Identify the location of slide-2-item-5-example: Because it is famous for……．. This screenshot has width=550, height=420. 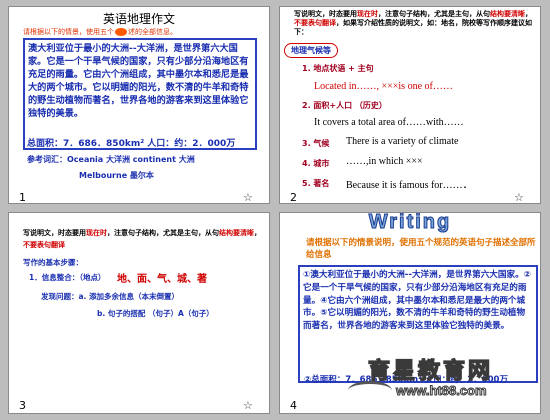
(409, 185).